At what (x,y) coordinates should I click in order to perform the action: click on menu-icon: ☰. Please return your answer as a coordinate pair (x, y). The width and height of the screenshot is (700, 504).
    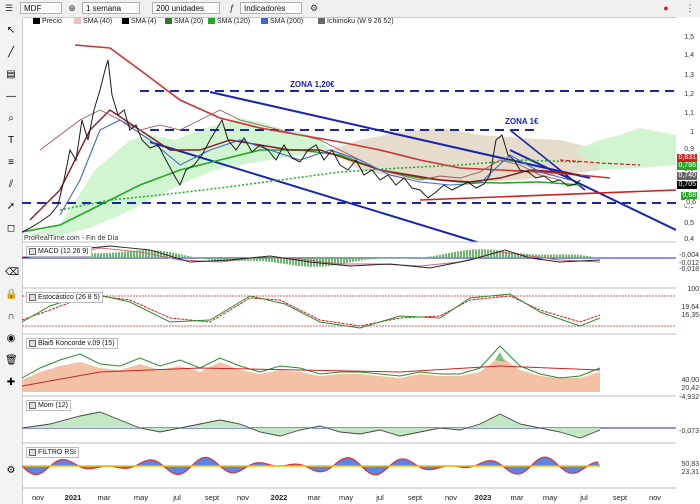
    Looking at the image, I should click on (9, 8).